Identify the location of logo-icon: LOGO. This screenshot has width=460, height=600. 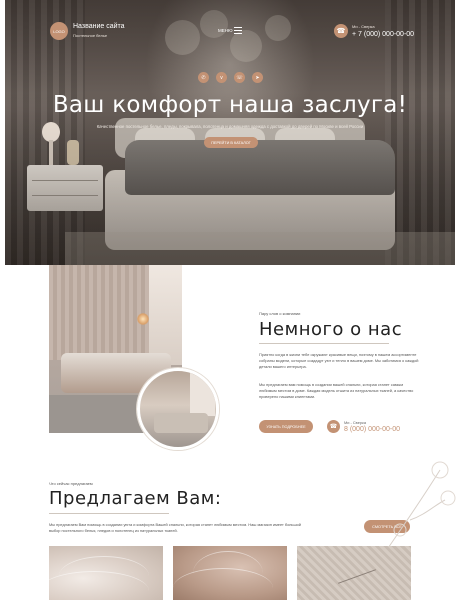
(59, 31).